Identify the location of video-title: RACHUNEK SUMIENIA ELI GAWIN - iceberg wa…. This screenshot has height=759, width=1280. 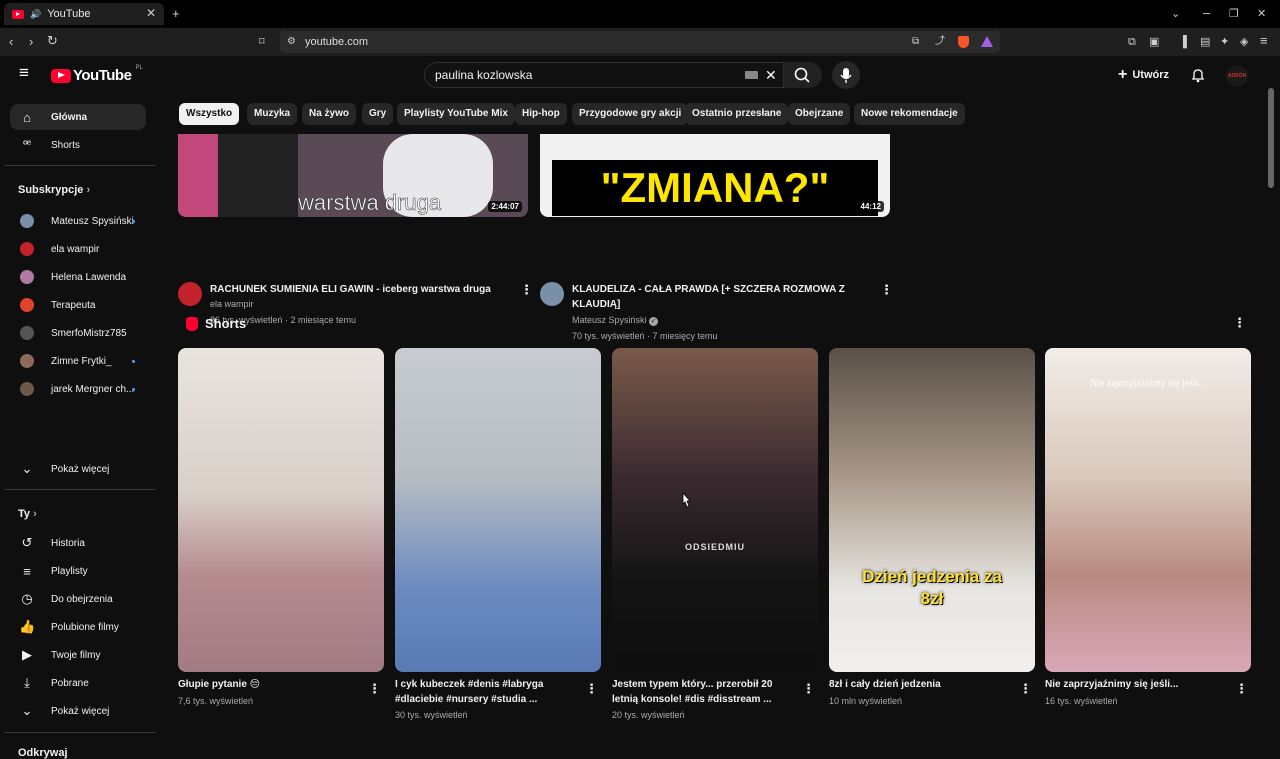
(360, 289).